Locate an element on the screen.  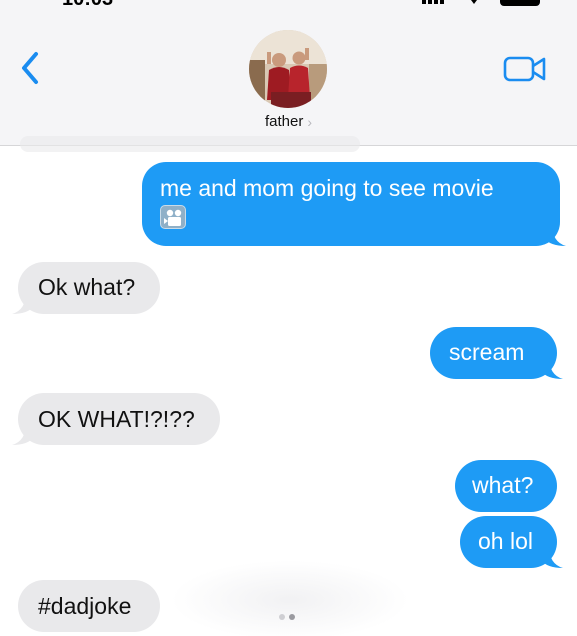
movie-camera-icon is located at coordinates (173, 217).